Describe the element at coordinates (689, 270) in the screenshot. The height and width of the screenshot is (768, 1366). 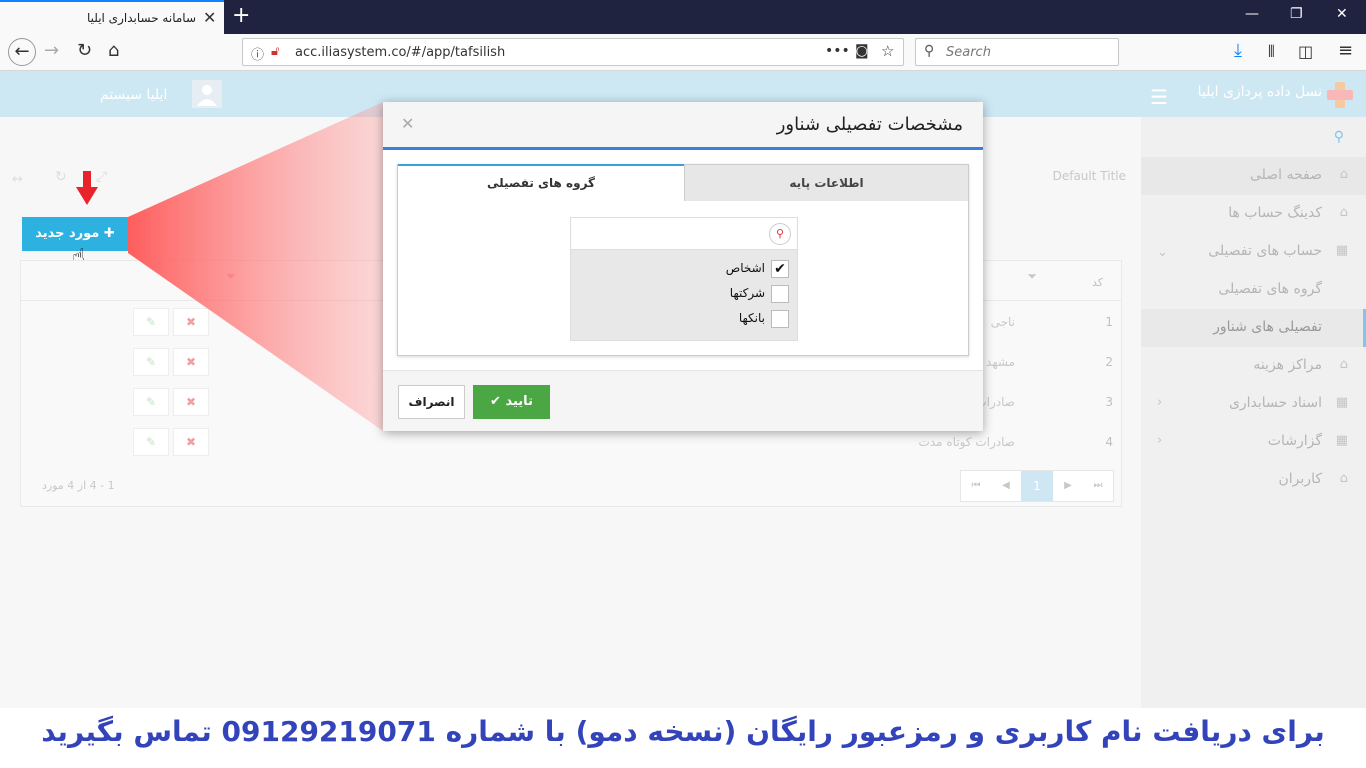
I see `list-item: ✔ اشخاص` at that location.